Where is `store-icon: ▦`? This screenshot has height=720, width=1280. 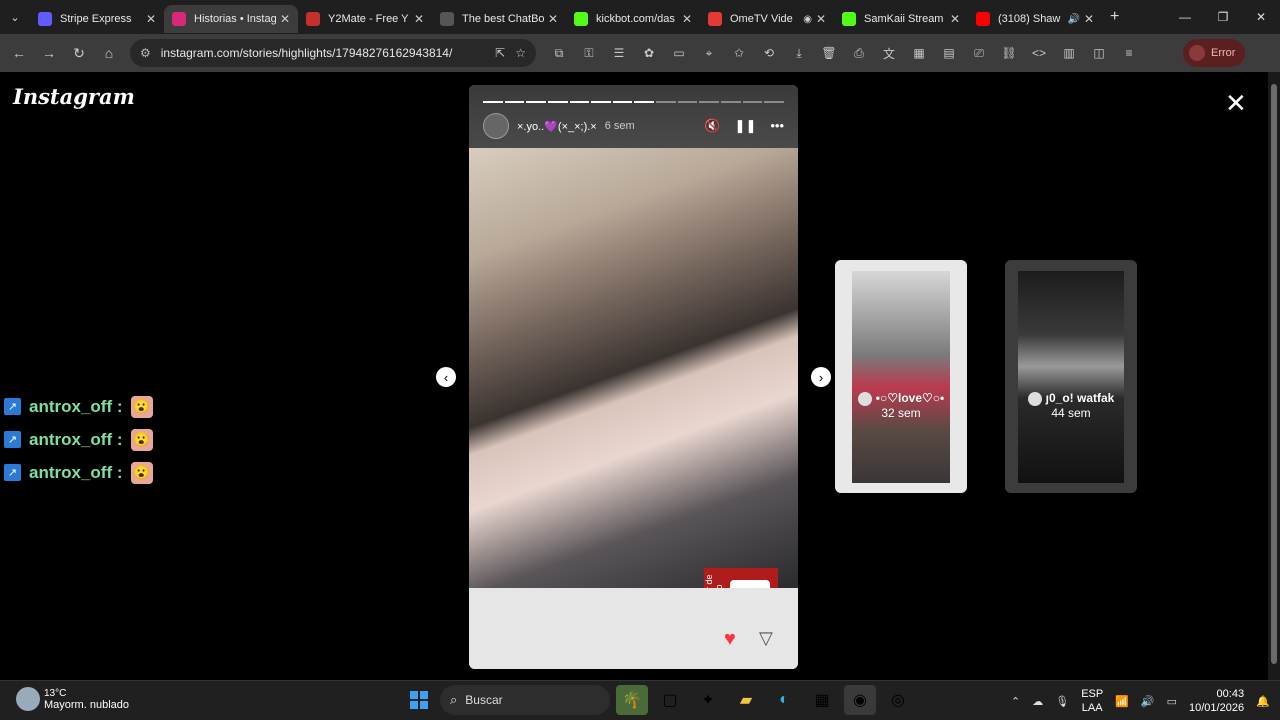 store-icon: ▦ is located at coordinates (822, 700).